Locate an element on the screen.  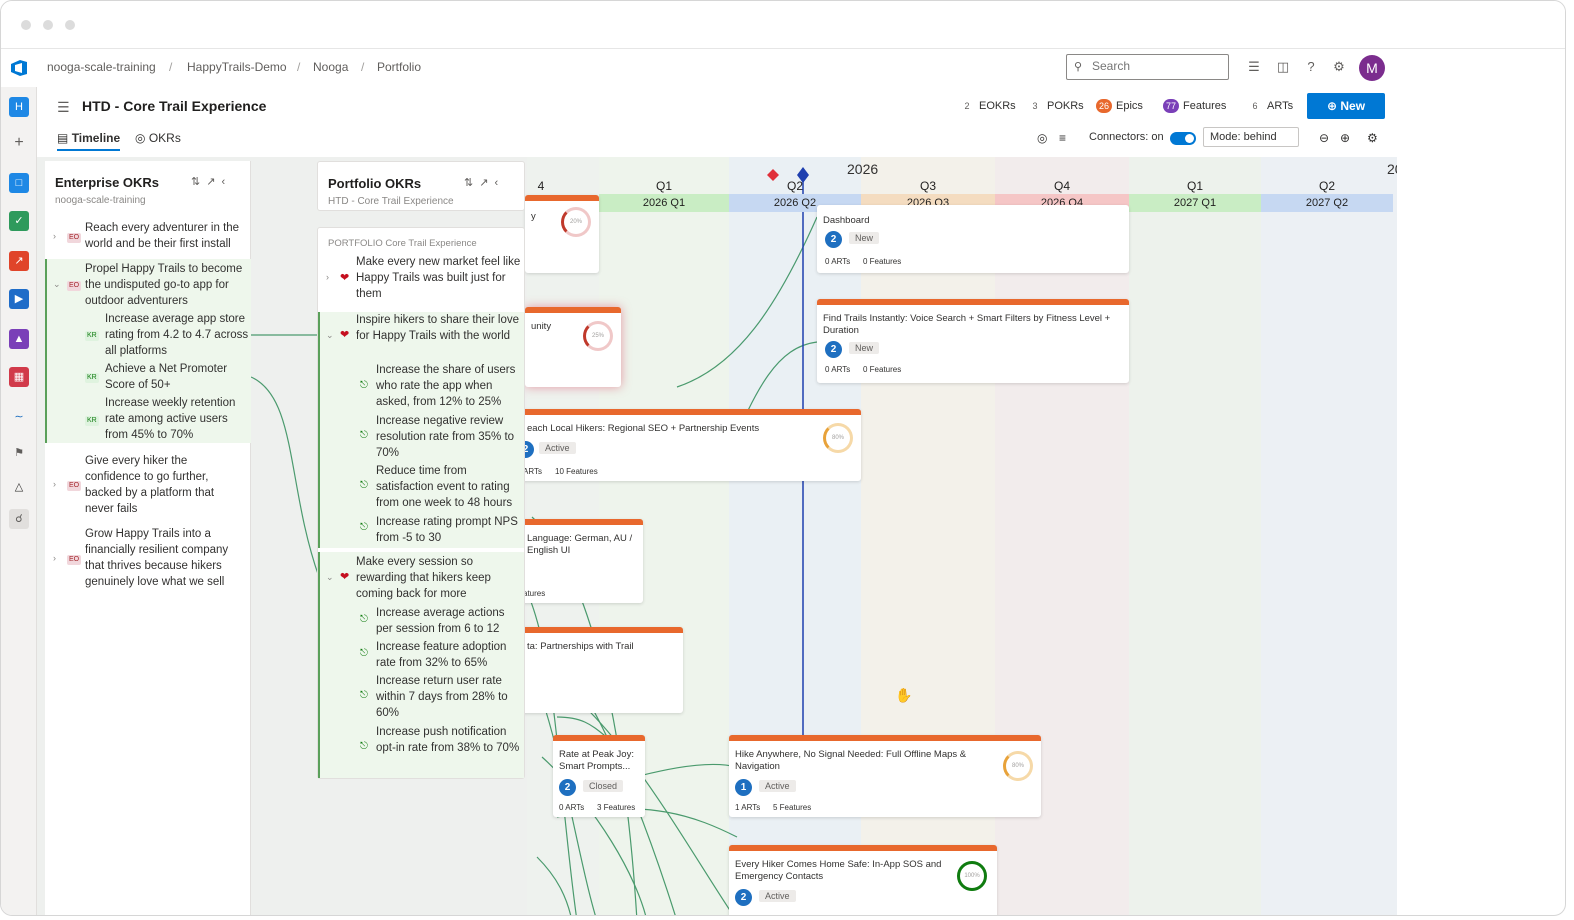
timeline-extension-icon: ∼ is located at coordinates (19, 417).